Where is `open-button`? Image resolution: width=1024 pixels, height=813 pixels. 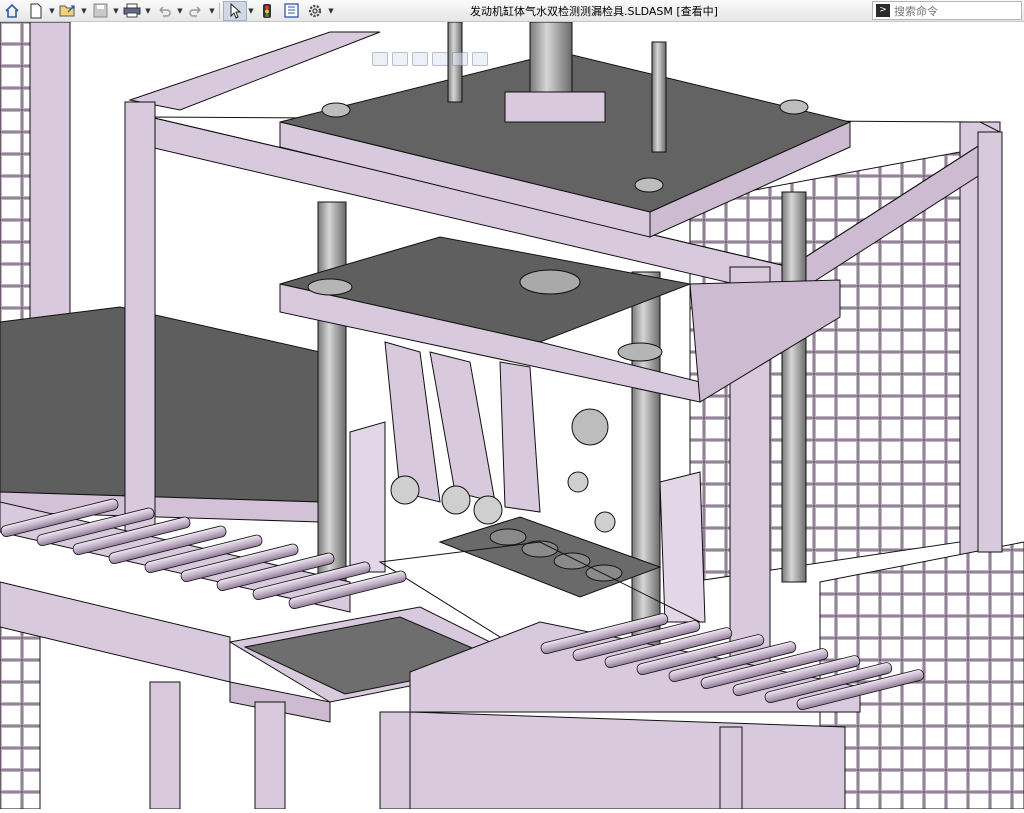
open-button is located at coordinates (68, 11).